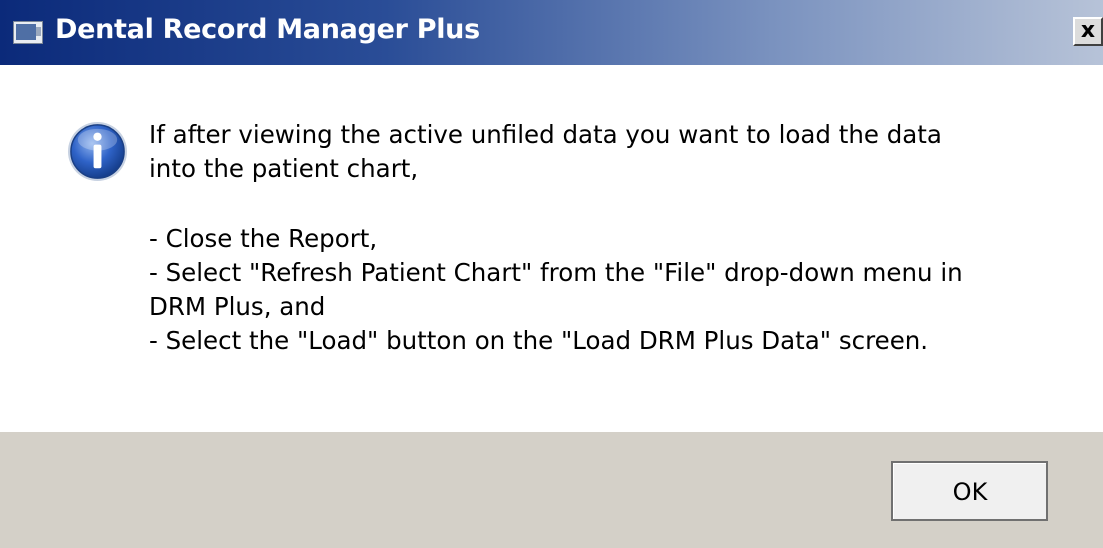  I want to click on message-spacer, so click(614, 204).